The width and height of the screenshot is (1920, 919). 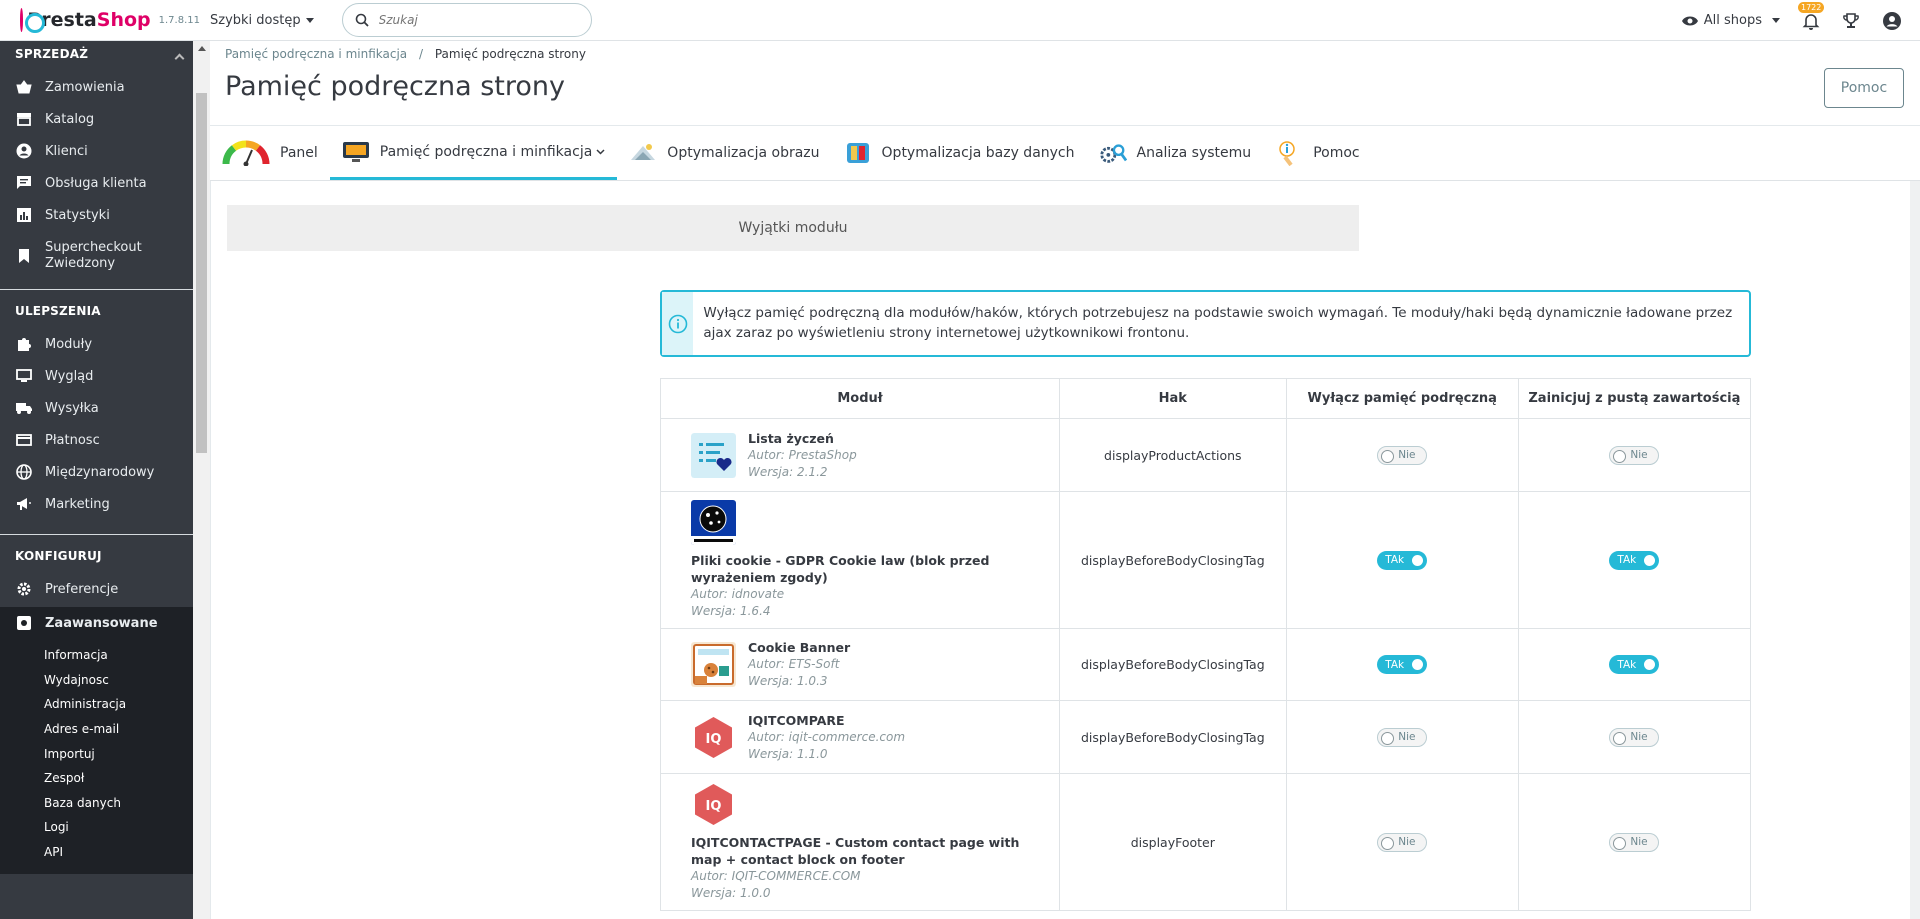 What do you see at coordinates (110, 20) in the screenshot?
I see `prestashop-logo: PrestaShop 1.7.8.11` at bounding box center [110, 20].